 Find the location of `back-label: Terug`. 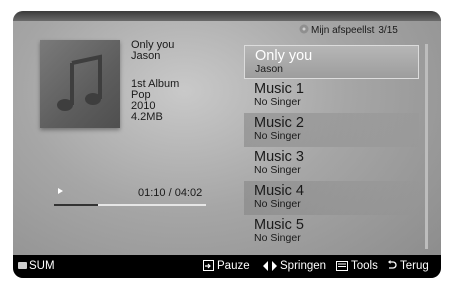

back-label: Terug is located at coordinates (414, 266).